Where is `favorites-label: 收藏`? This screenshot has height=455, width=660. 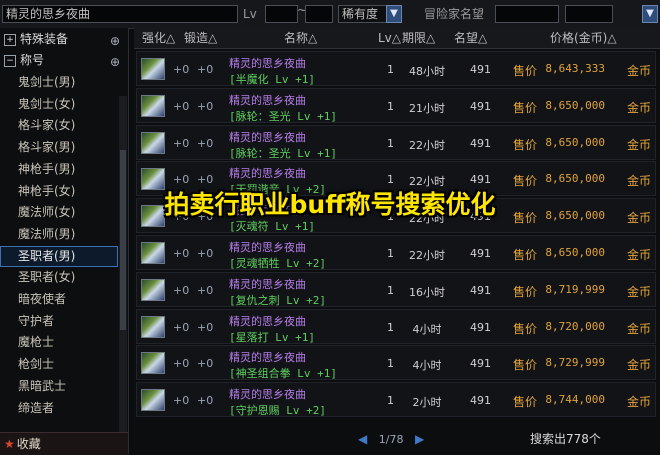 favorites-label: 收藏 is located at coordinates (28, 444).